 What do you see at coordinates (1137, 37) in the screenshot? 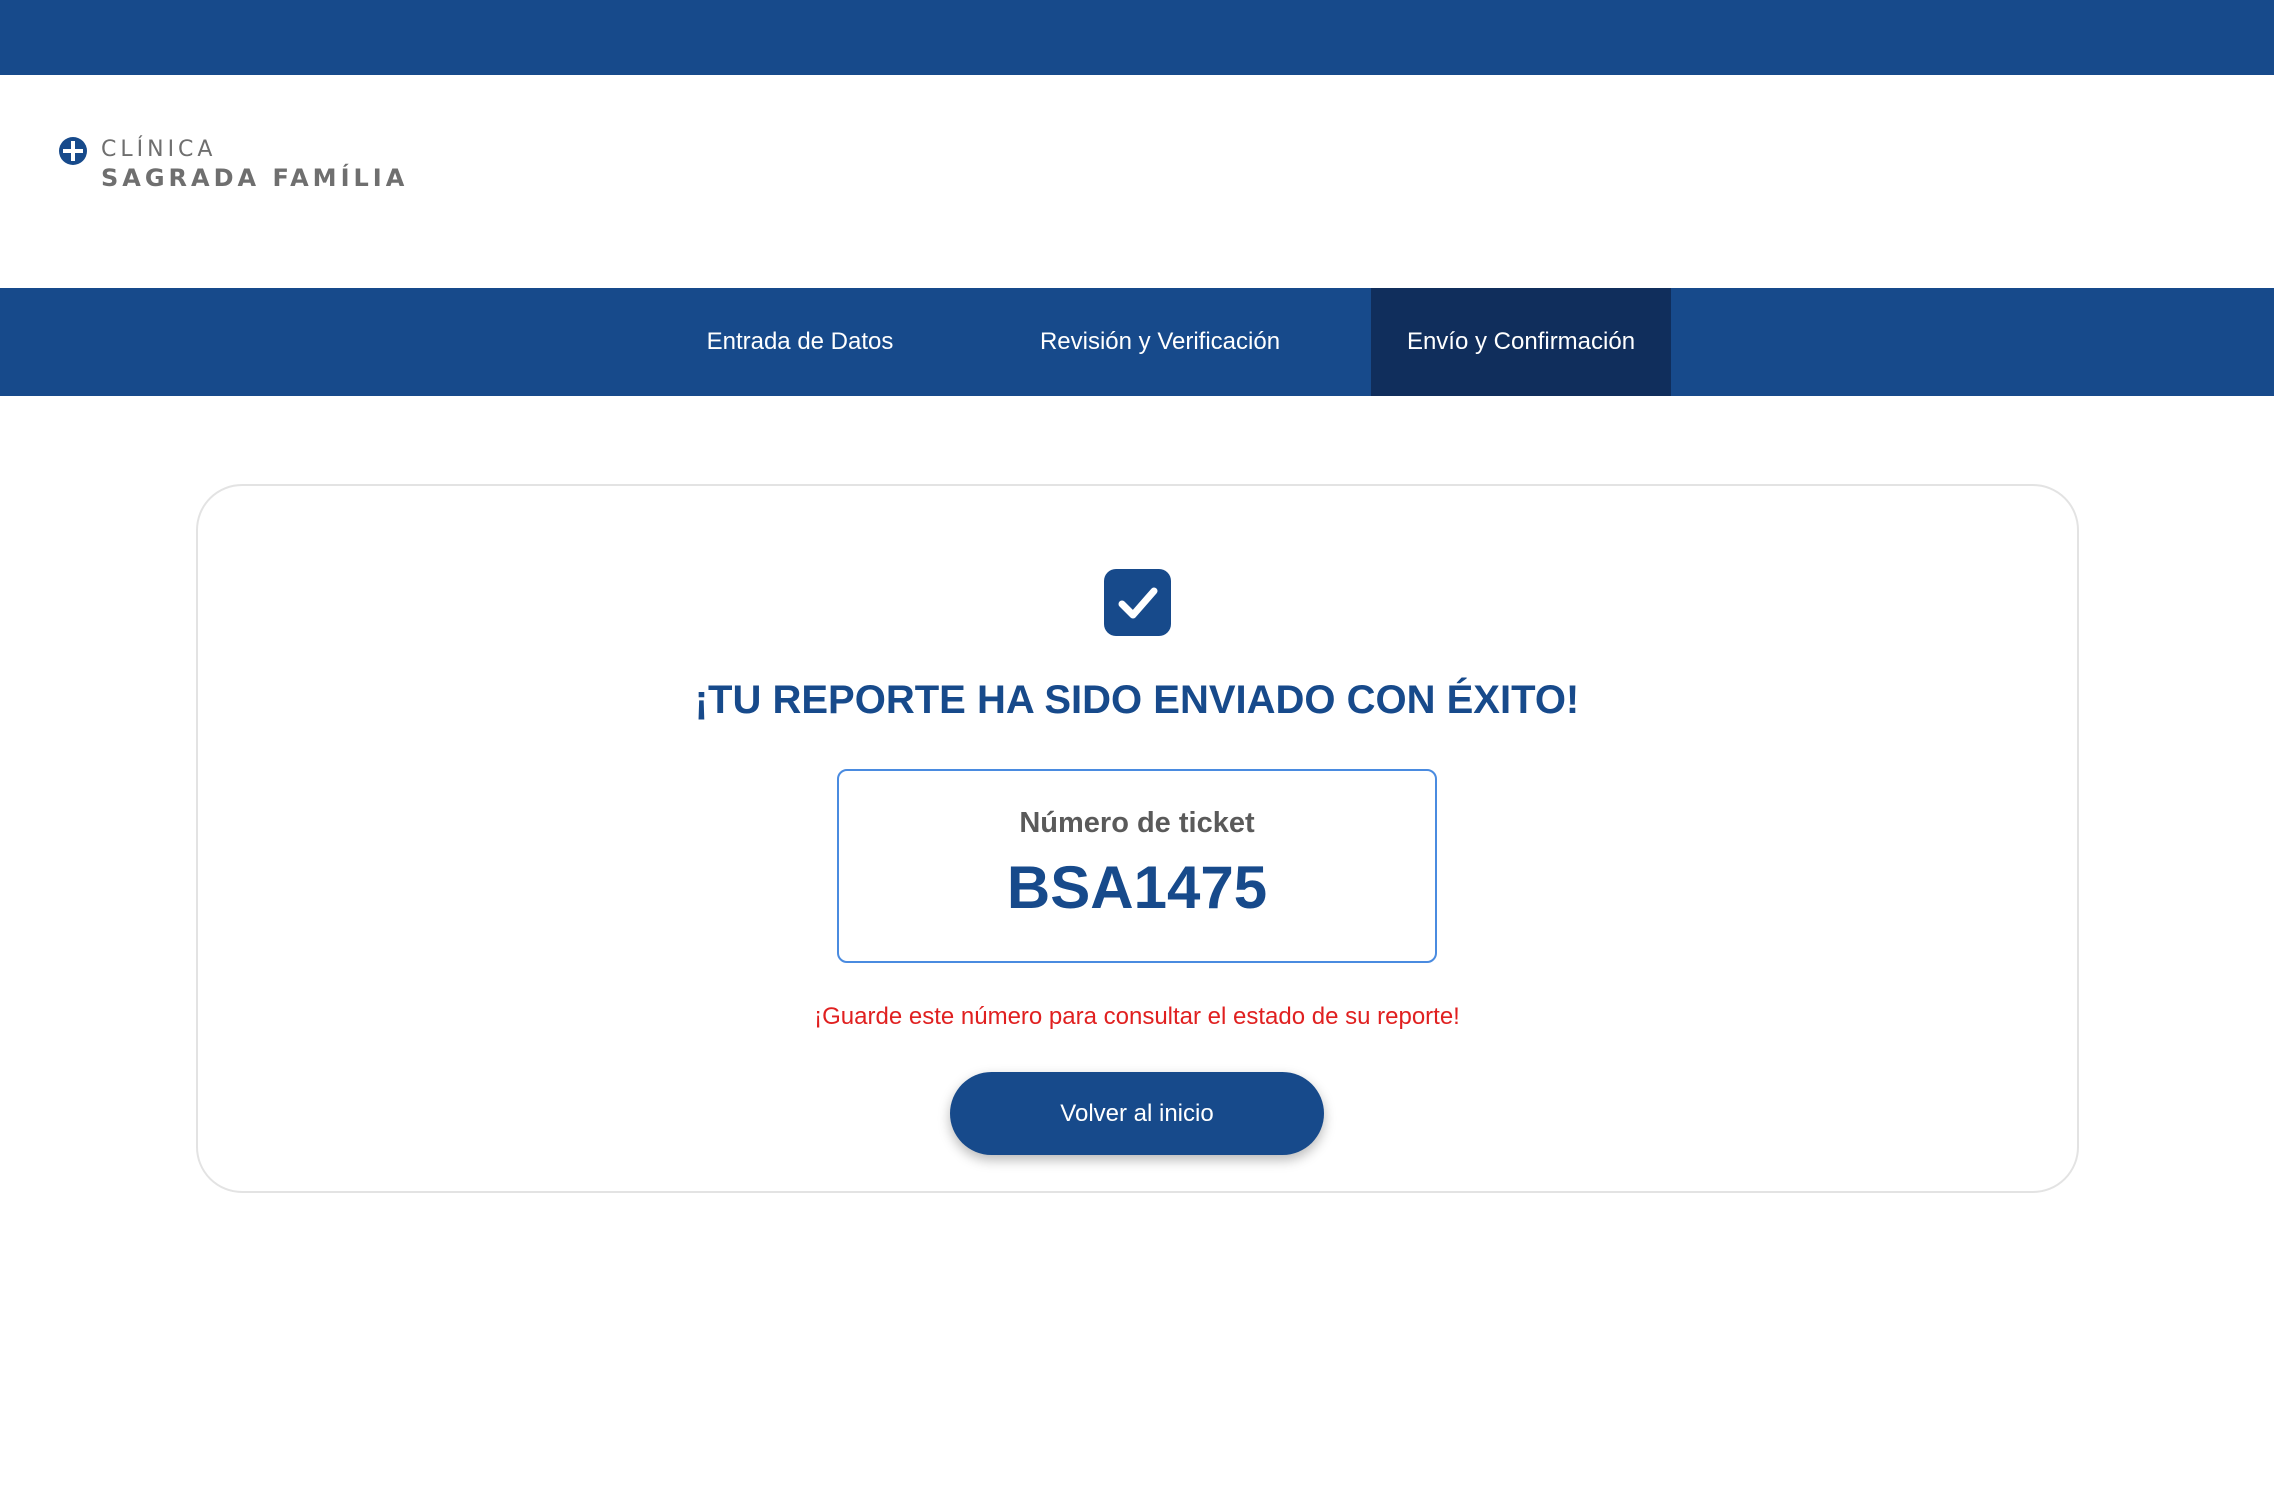
I see `top-bar` at bounding box center [1137, 37].